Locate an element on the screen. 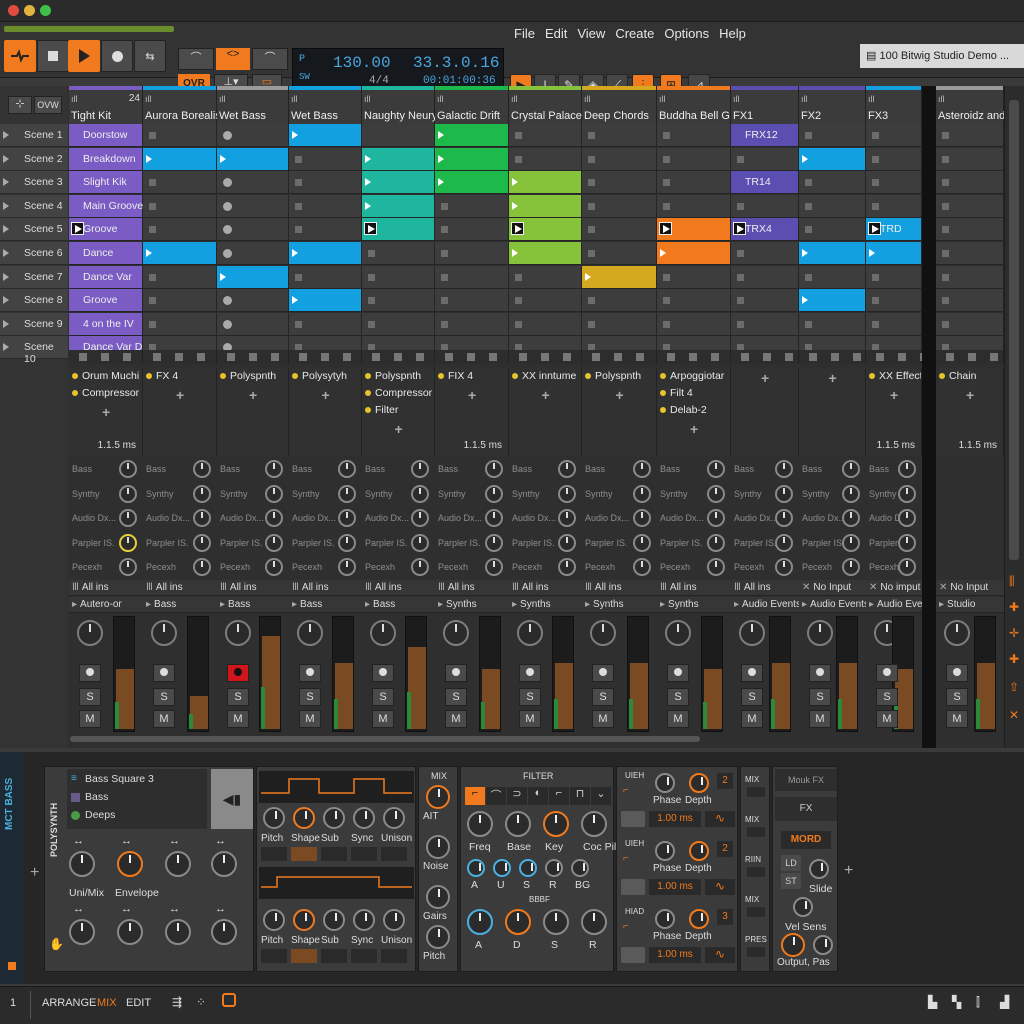  osc2-wave-display is located at coordinates (336, 883).